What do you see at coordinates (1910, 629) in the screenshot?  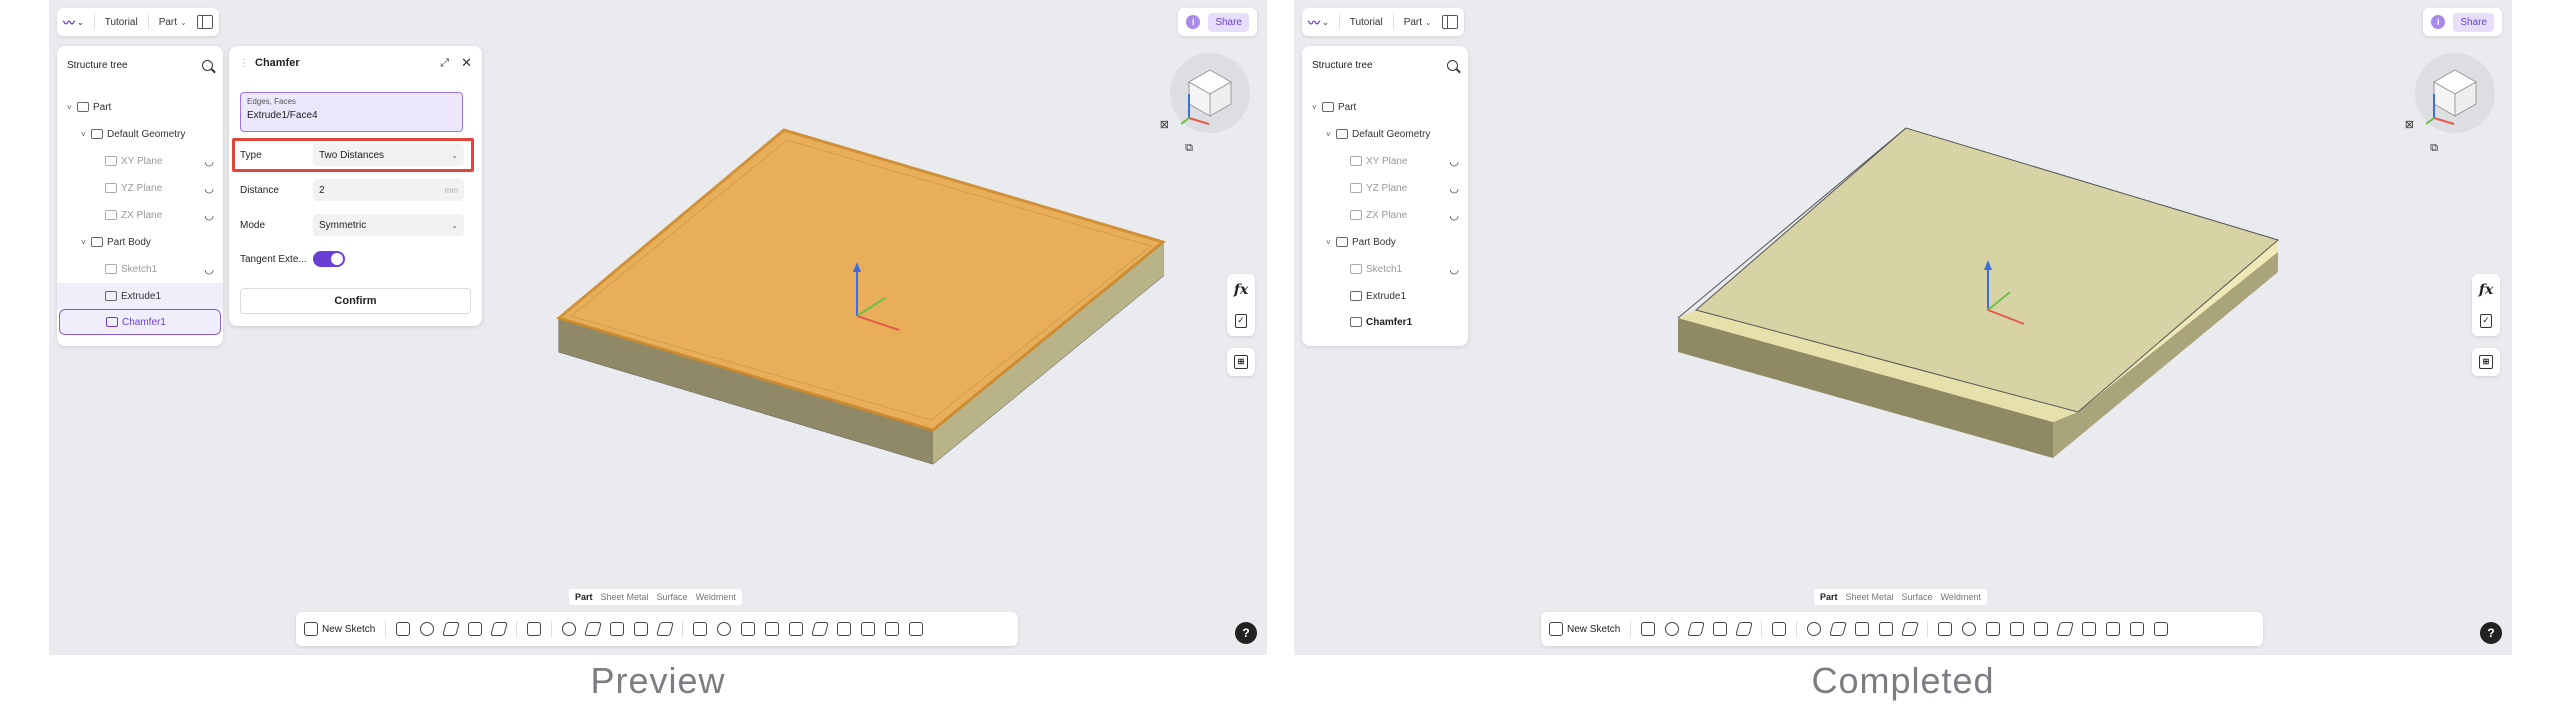 I see `thicken-icon` at bounding box center [1910, 629].